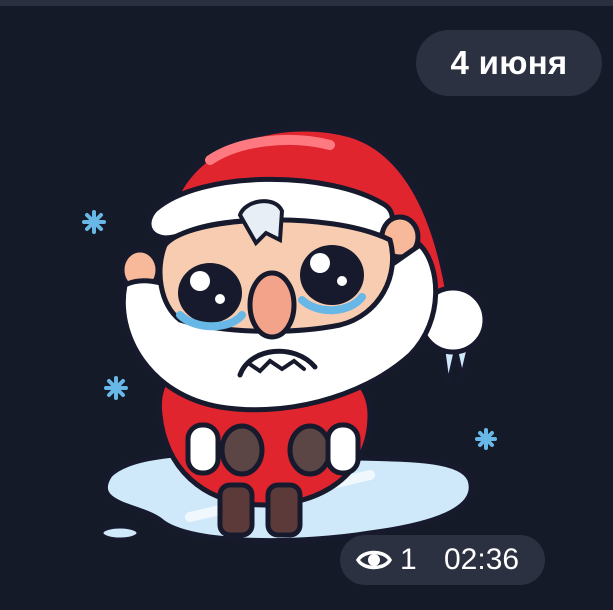 This screenshot has width=613, height=610. I want to click on eye-icon, so click(374, 560).